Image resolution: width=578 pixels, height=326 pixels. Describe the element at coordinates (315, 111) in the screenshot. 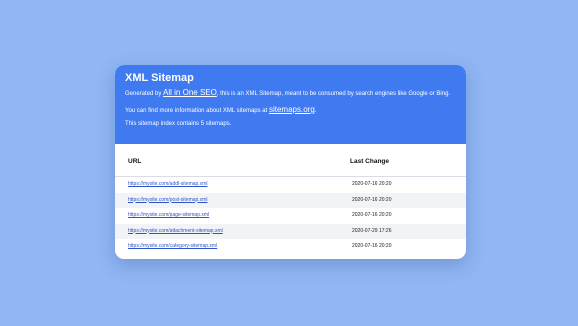

I see `info-suffix: .` at that location.